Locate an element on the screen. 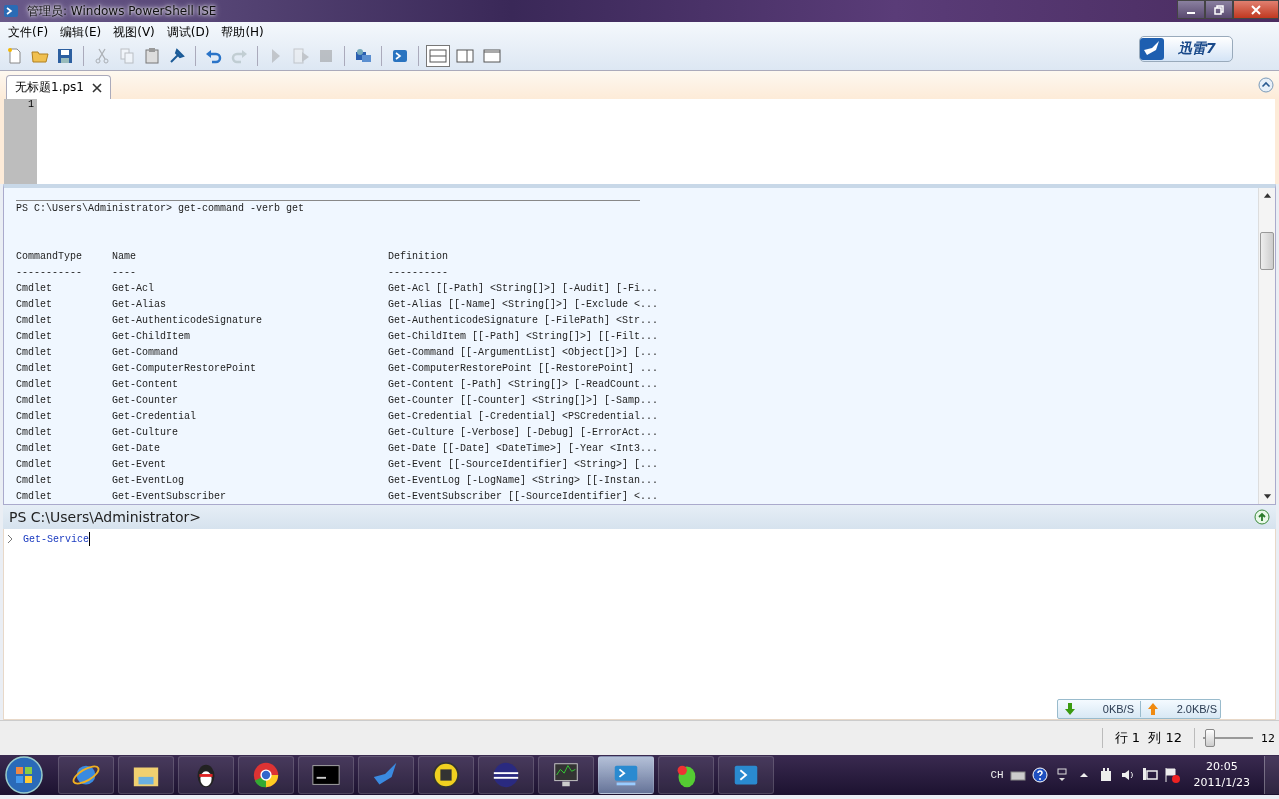  minimize-button is located at coordinates (1191, 9).